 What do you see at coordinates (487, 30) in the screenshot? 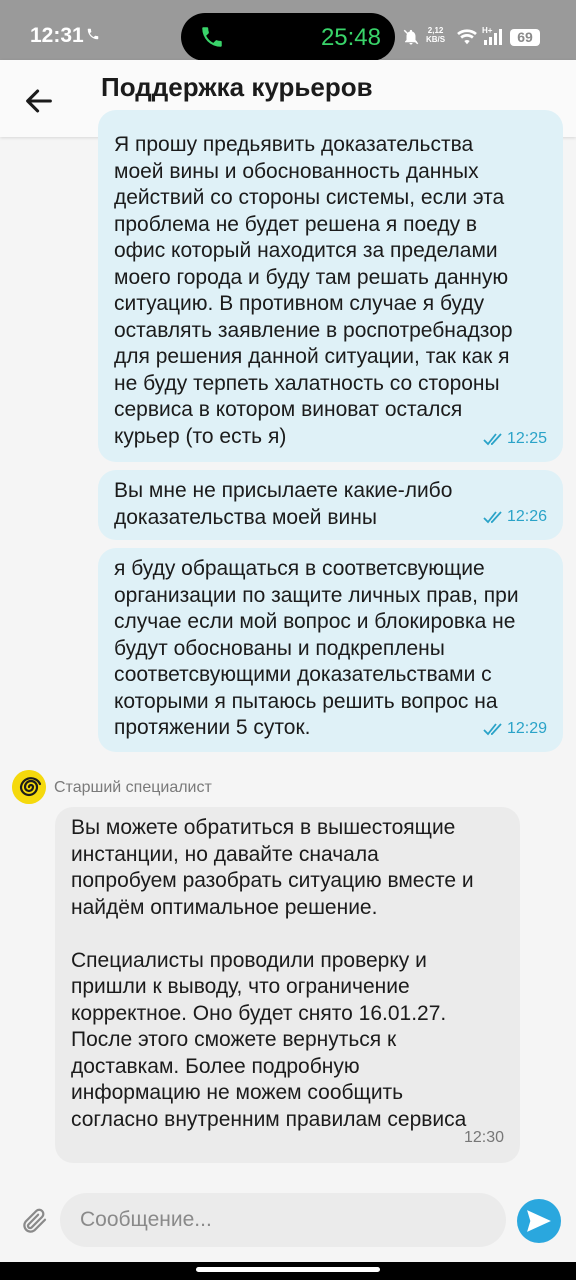
I see `svg-text: H+` at bounding box center [487, 30].